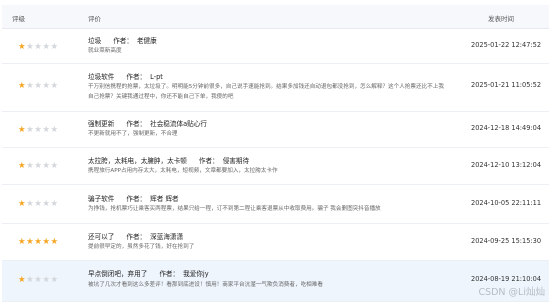  What do you see at coordinates (506, 128) in the screenshot?
I see `review-time: 2024-12-18 14:49:04` at bounding box center [506, 128].